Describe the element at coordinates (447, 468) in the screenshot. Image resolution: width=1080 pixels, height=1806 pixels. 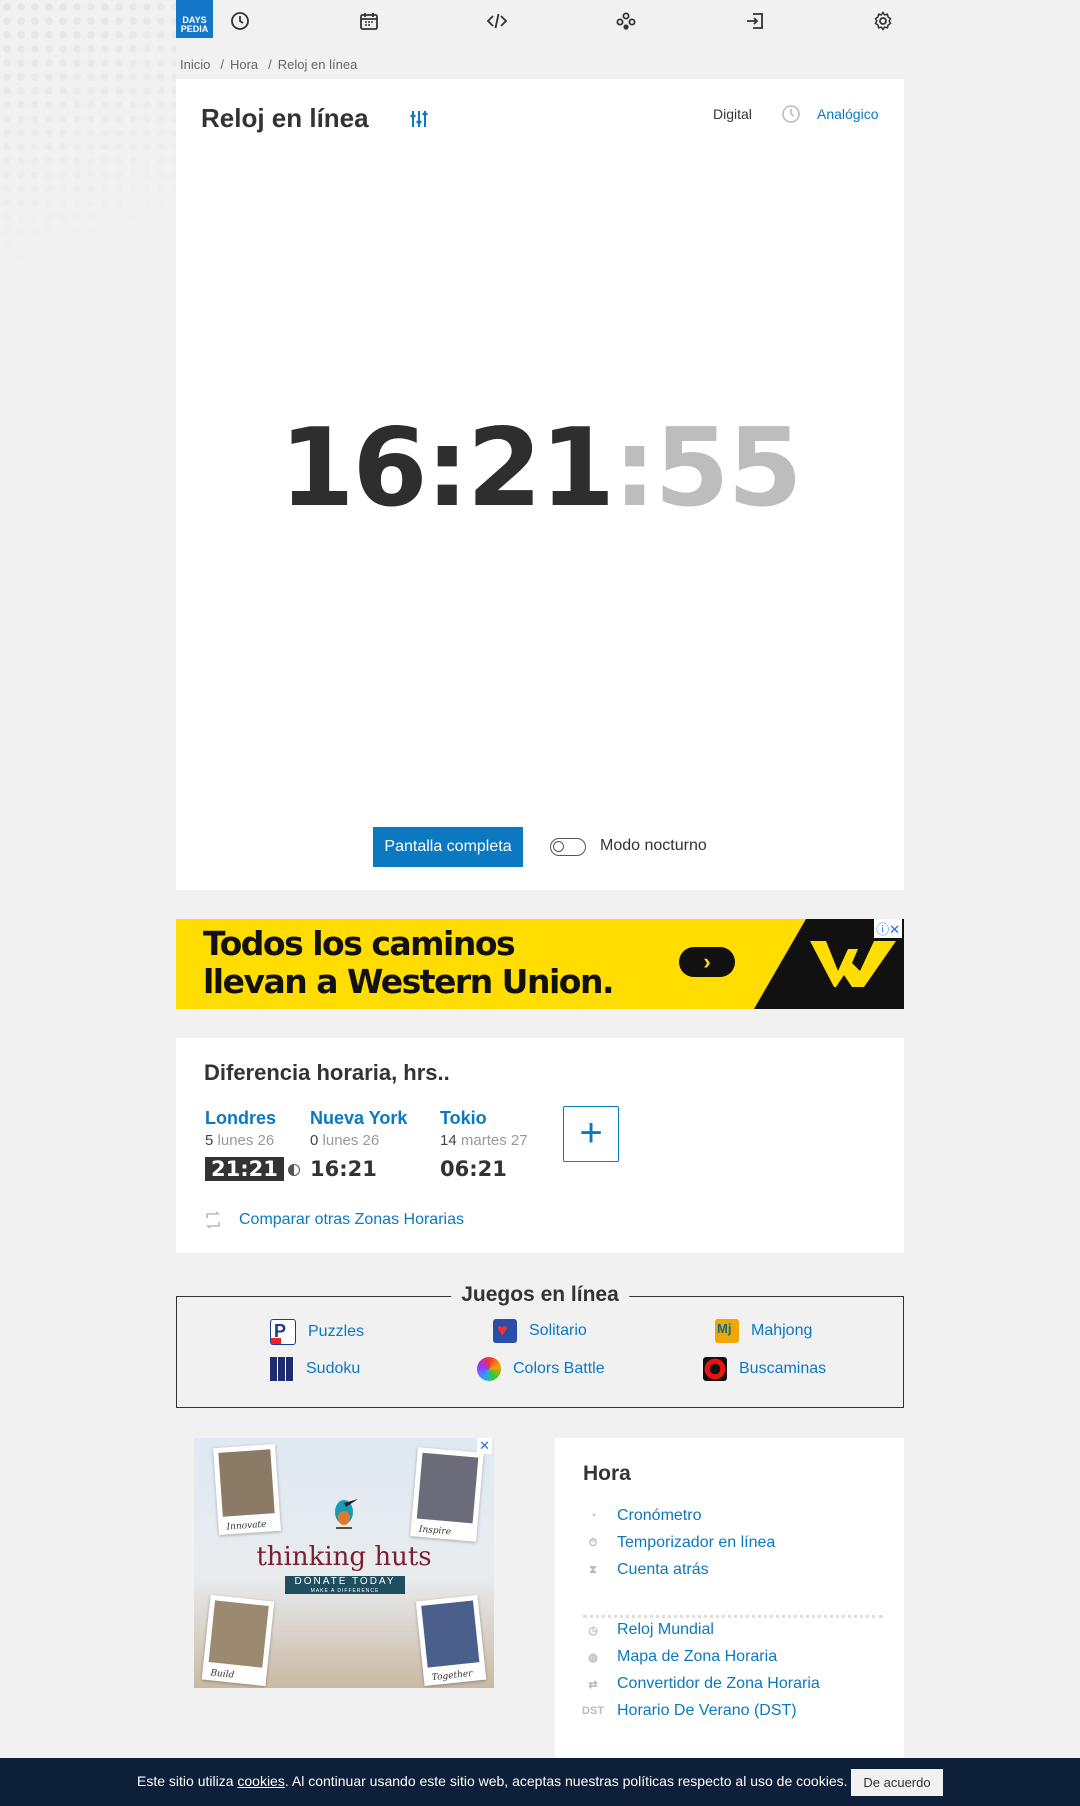
I see `time-hours-minutes: 16:21` at that location.